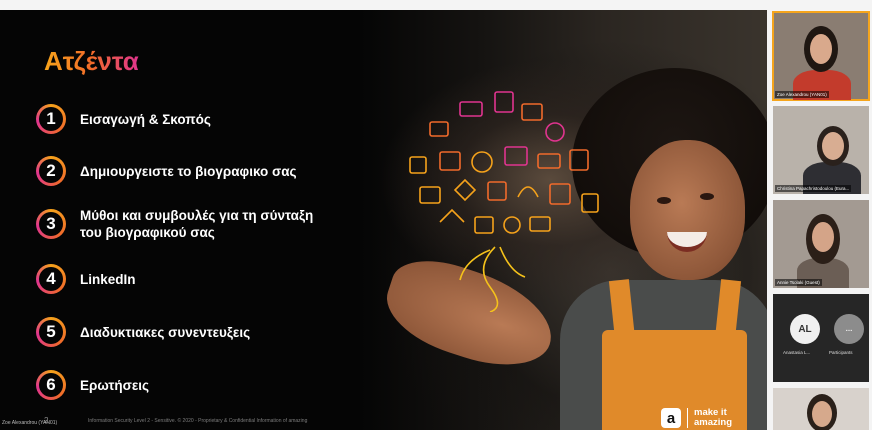 The image size is (872, 430). Describe the element at coordinates (687, 210) in the screenshot. I see `photo-face` at that location.